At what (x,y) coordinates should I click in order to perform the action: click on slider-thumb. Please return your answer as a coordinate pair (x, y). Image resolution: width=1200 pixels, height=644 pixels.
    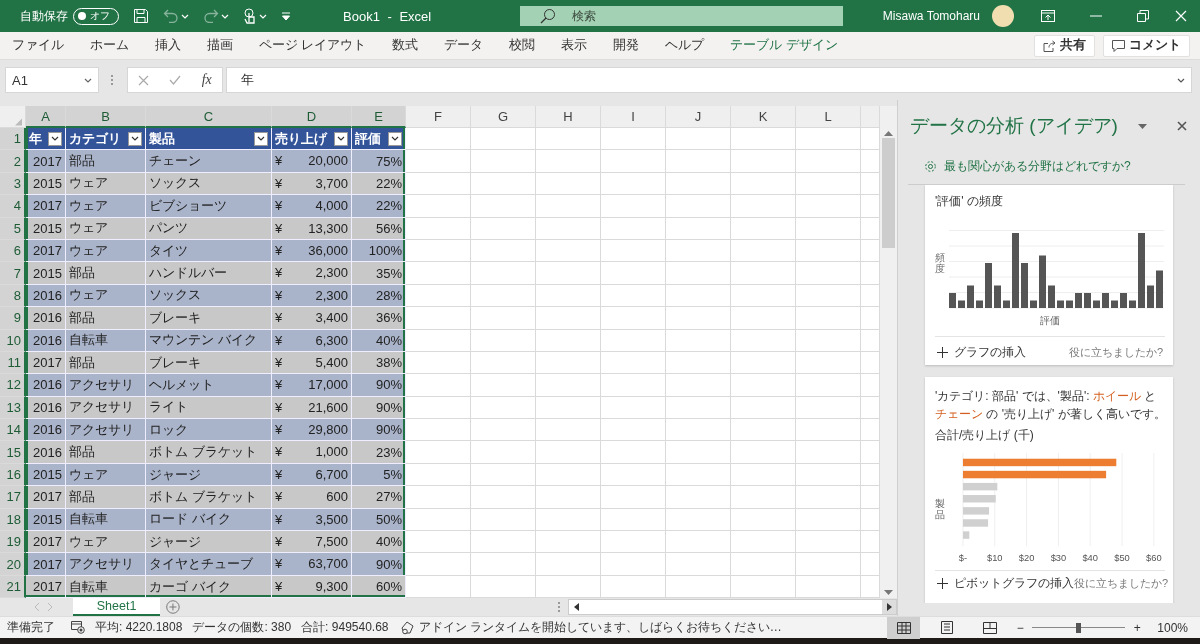
    Looking at the image, I should click on (1079, 627).